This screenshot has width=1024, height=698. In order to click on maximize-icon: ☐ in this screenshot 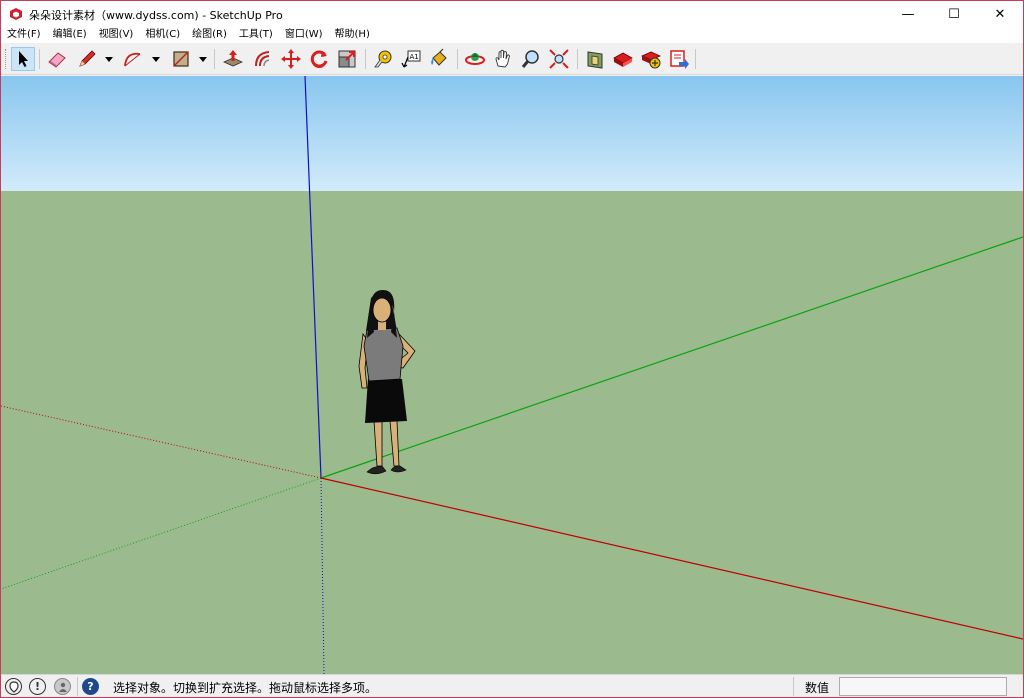, I will do `click(954, 14)`.